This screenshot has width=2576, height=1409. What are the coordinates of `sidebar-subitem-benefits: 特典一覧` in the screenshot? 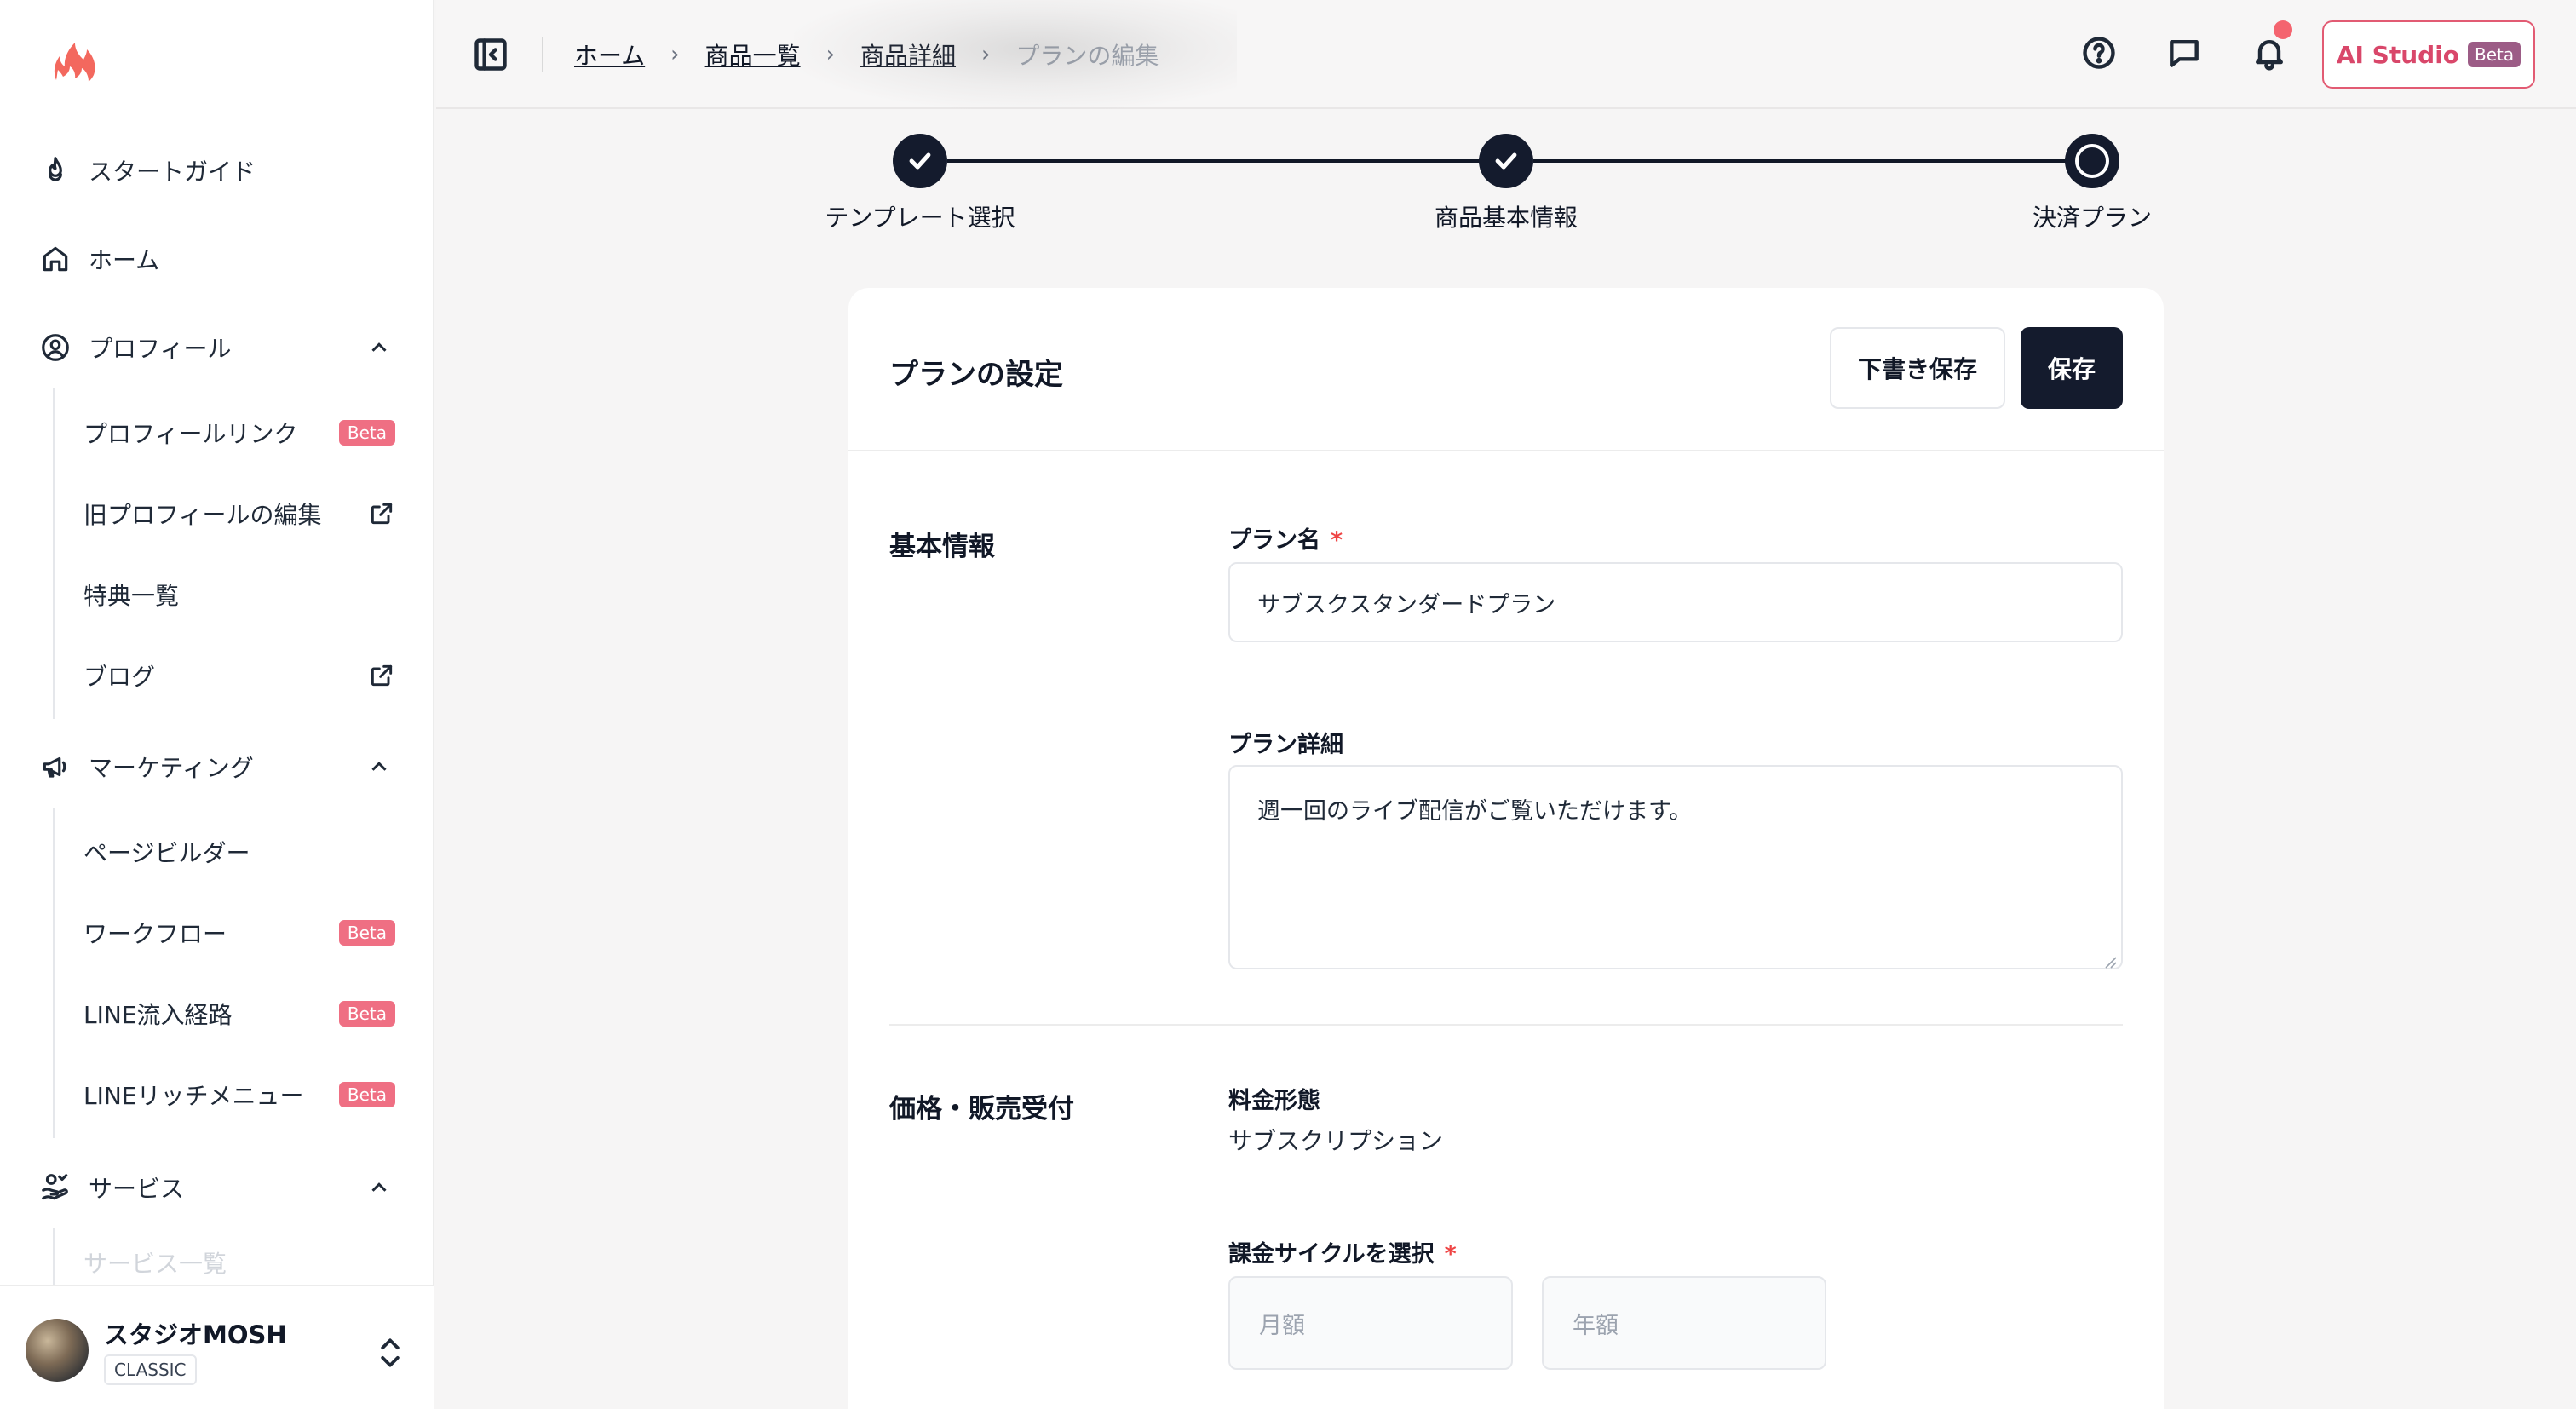 It's located at (239, 594).